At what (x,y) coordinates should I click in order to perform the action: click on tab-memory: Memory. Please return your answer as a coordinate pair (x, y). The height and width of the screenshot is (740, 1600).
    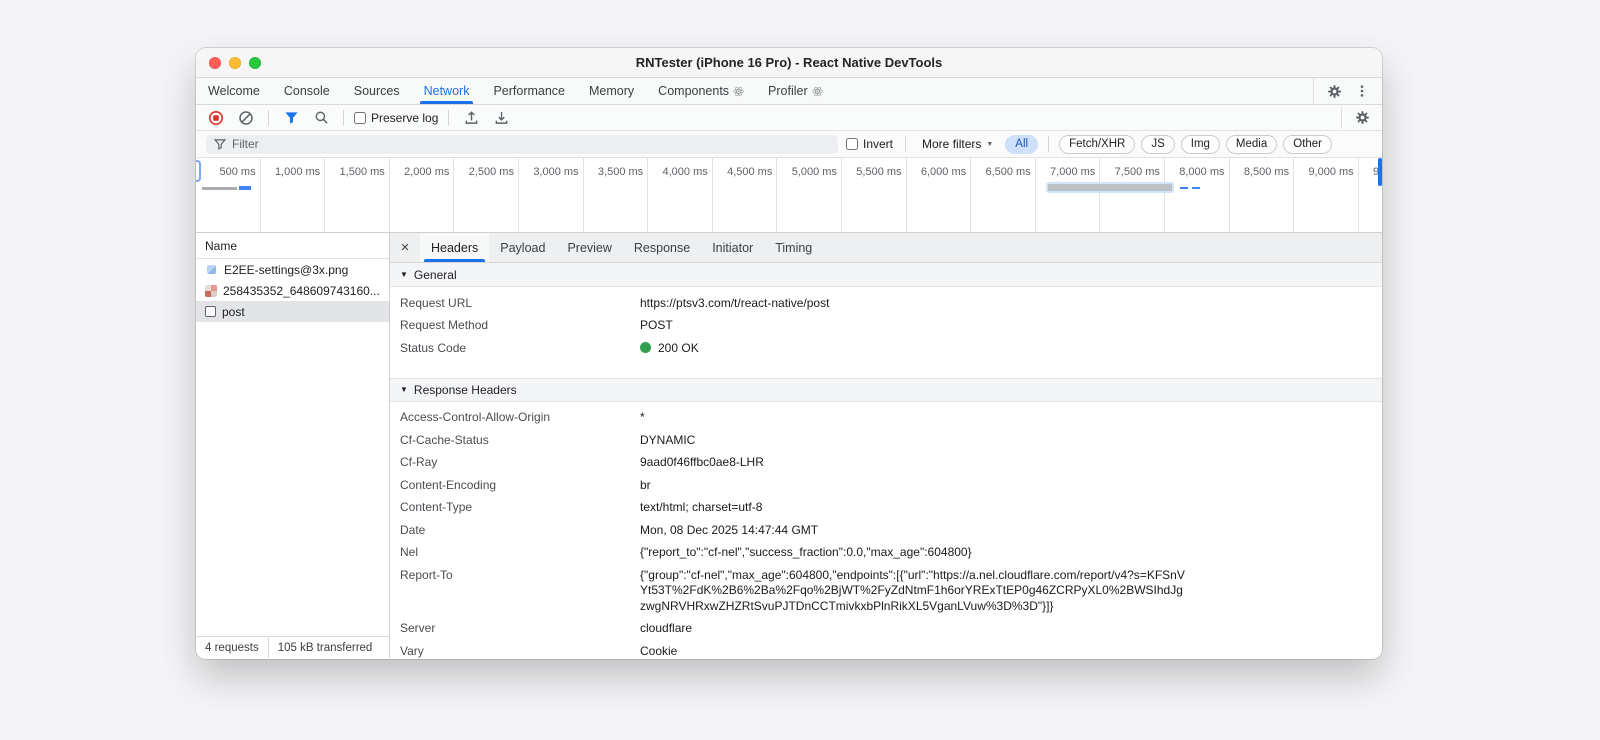
    Looking at the image, I should click on (611, 91).